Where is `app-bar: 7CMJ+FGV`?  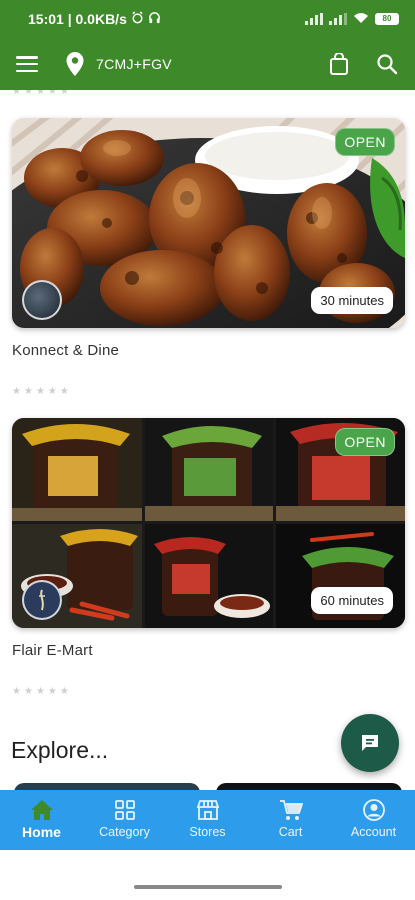 app-bar: 7CMJ+FGV is located at coordinates (207, 64).